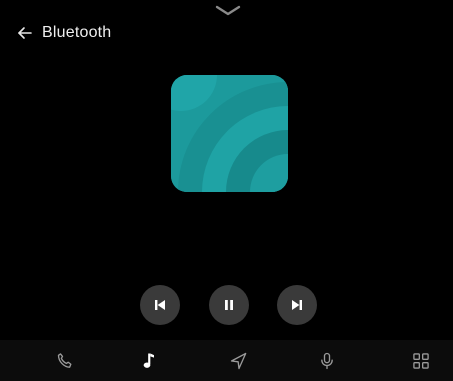 The image size is (453, 381). I want to click on pause-button, so click(229, 305).